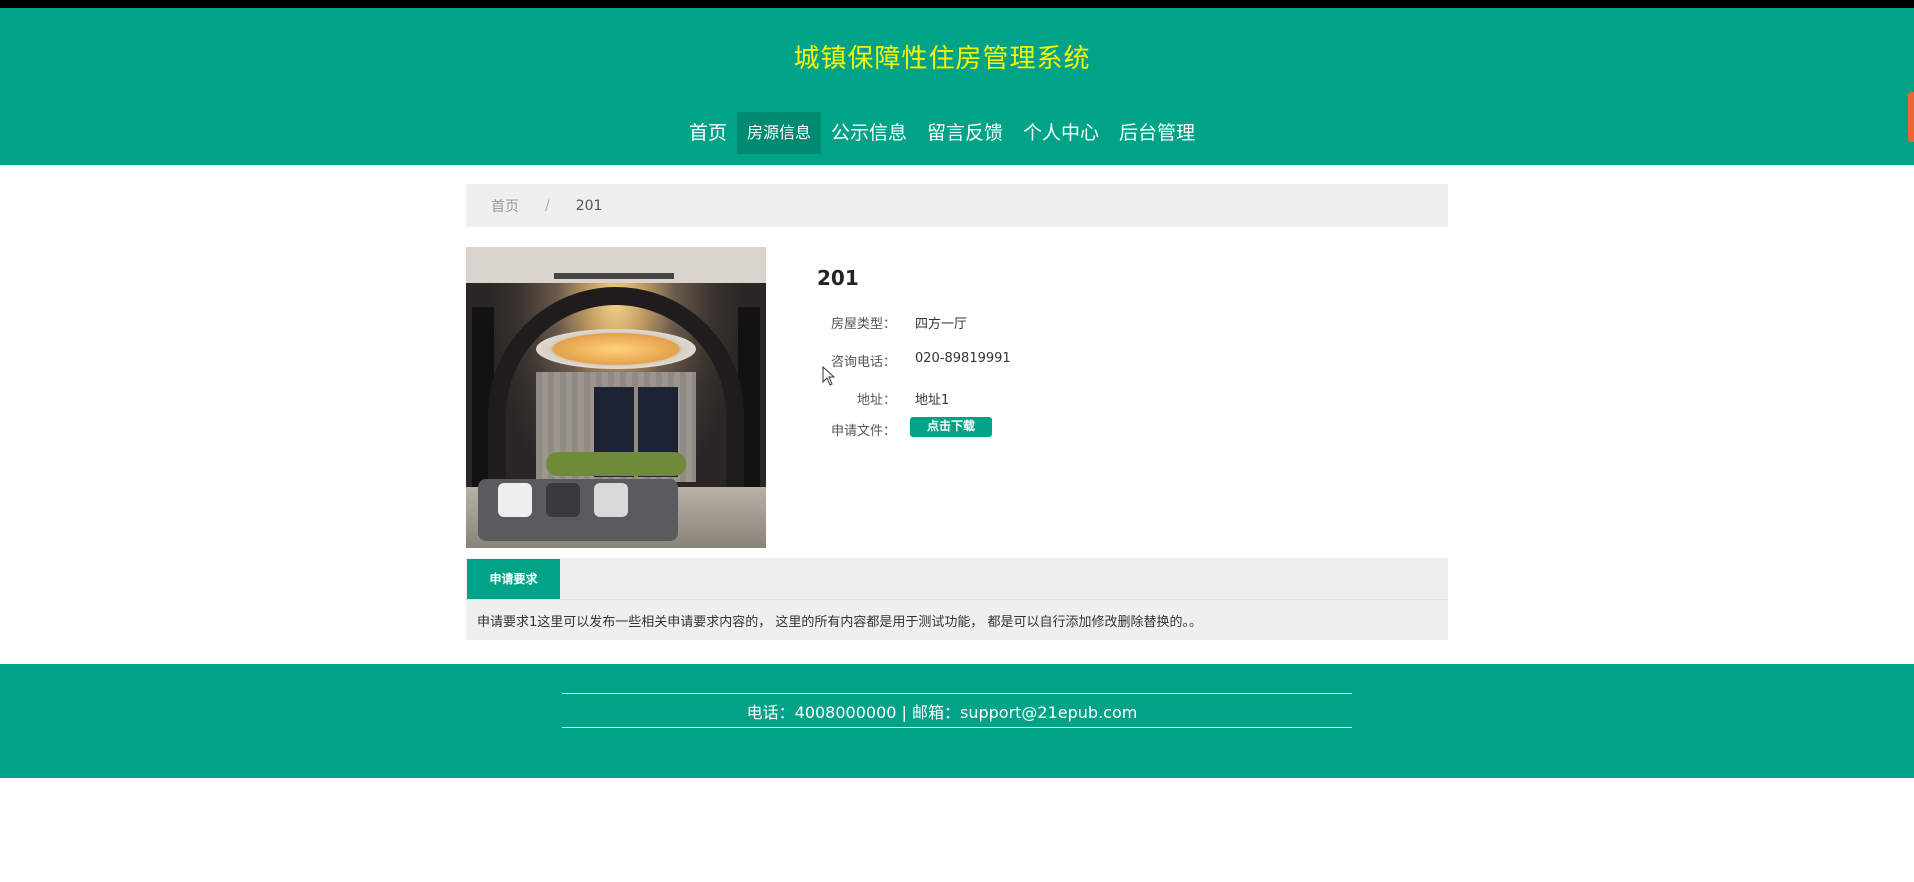 Image resolution: width=1914 pixels, height=882 pixels. Describe the element at coordinates (1061, 133) in the screenshot. I see `nav-item-user-center: 个人中心` at that location.